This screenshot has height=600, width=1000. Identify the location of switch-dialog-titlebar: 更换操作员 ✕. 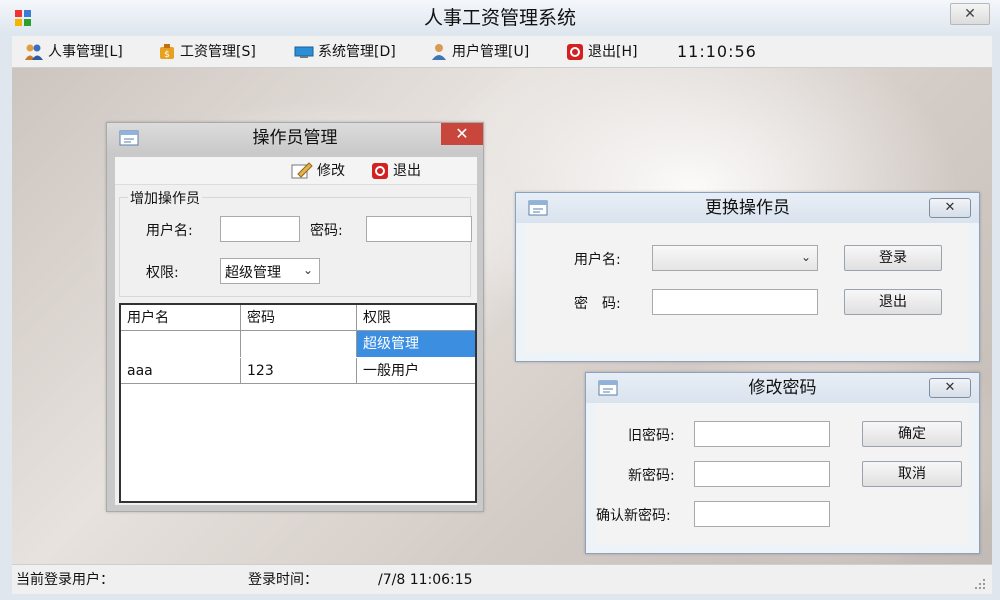
(747, 208).